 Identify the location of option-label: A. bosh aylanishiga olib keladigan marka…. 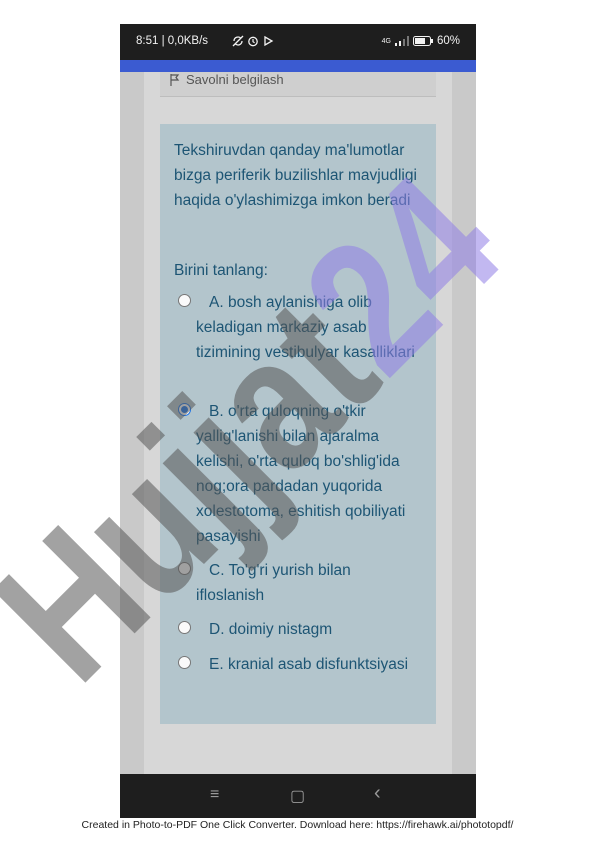
(307, 327).